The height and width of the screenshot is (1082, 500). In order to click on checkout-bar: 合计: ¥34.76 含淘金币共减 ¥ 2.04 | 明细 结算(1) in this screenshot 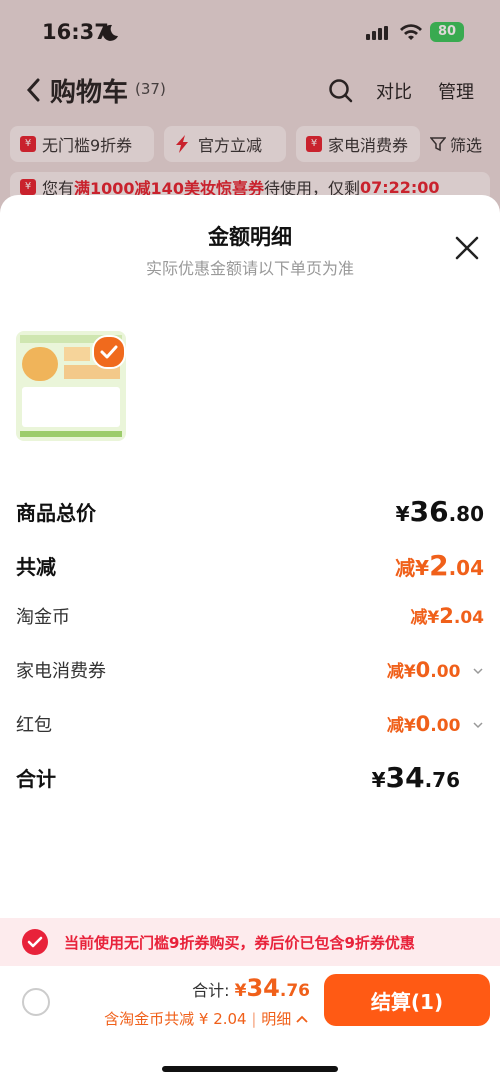, I will do `click(250, 1024)`.